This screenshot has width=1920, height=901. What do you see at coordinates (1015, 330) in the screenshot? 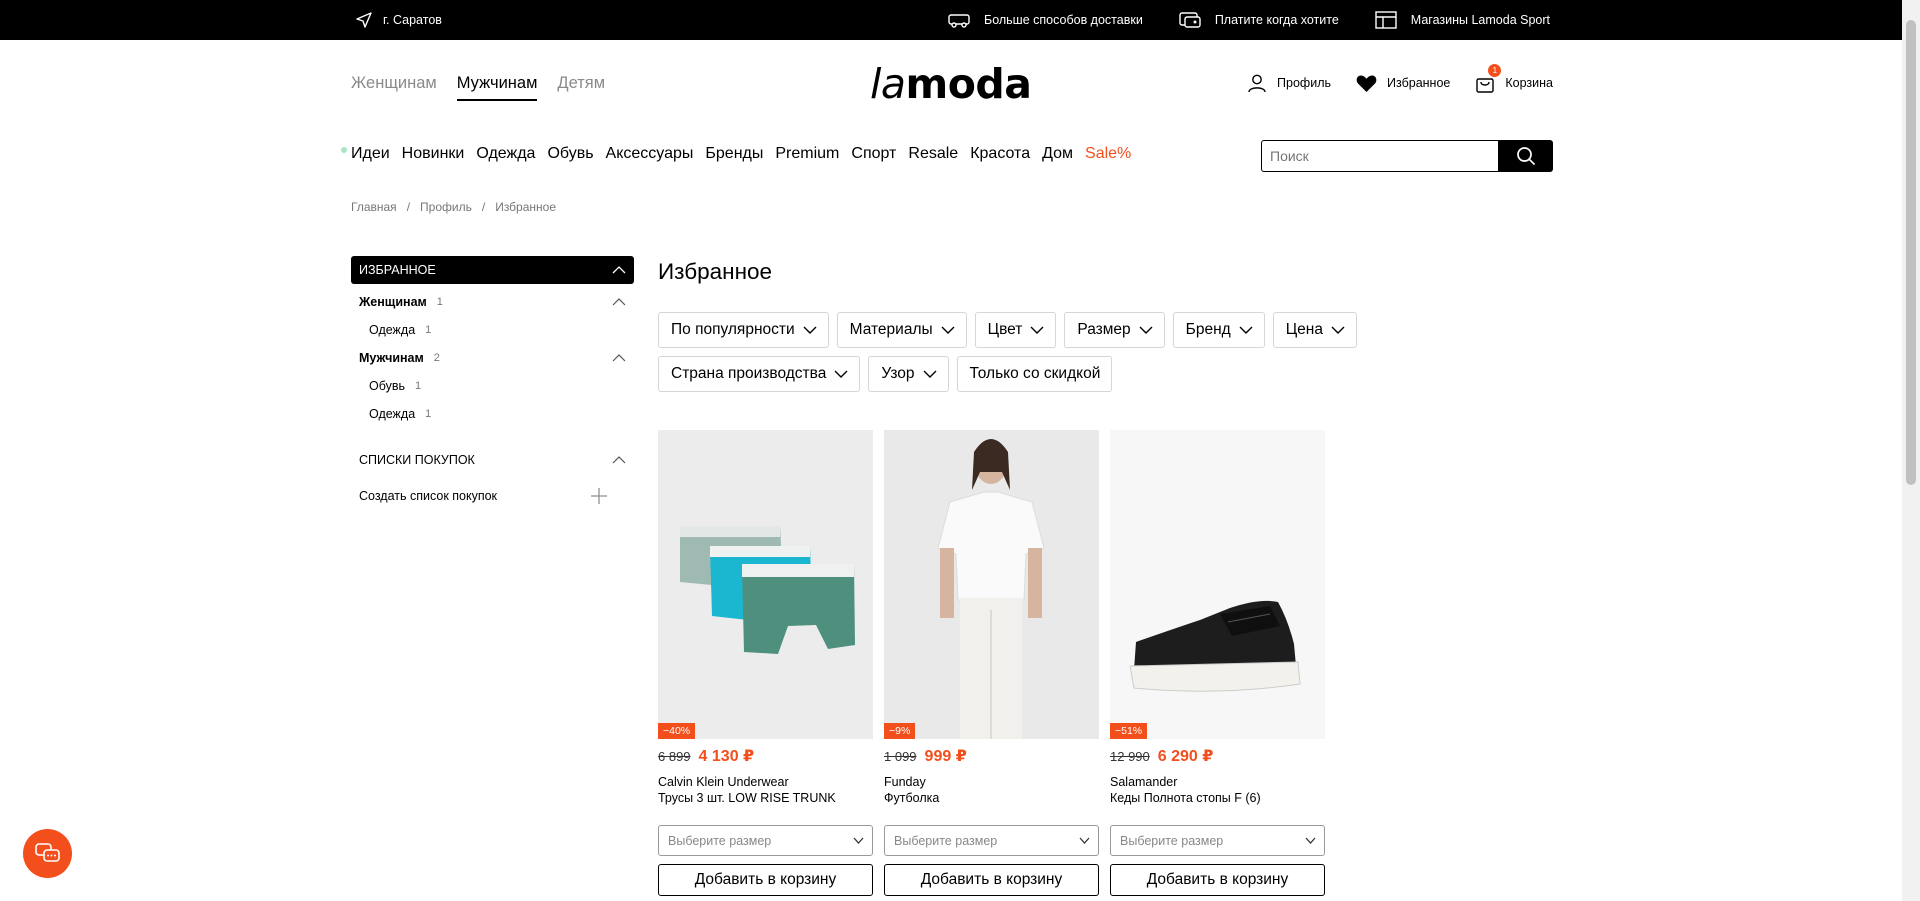
I see `filter-color: Цвет` at bounding box center [1015, 330].